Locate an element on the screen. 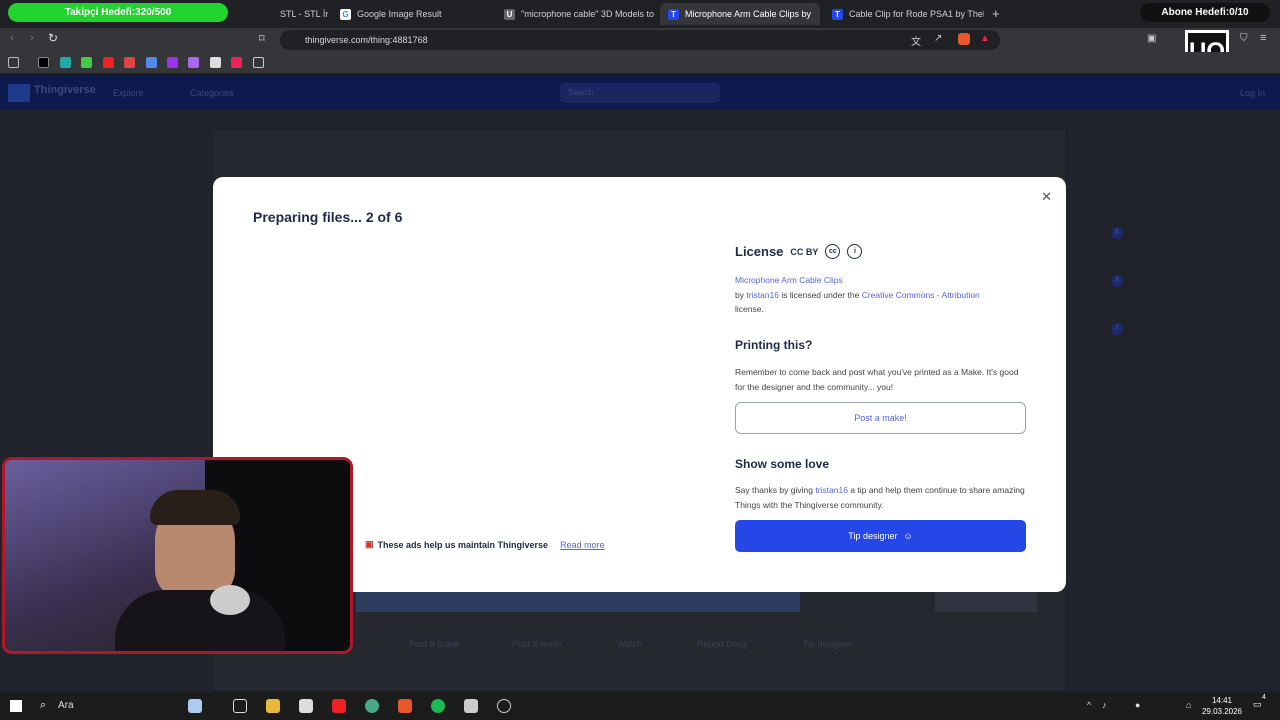  thingiverse-logo-icon is located at coordinates (19, 93).